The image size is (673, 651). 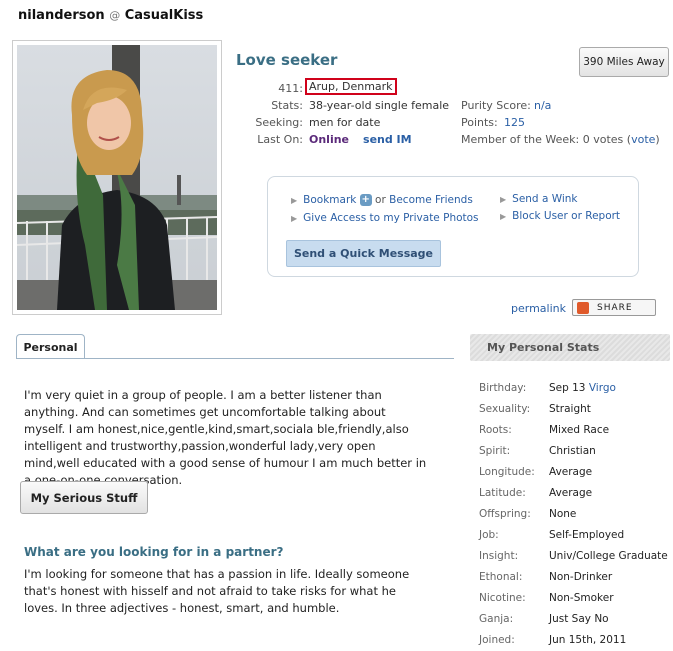 I want to click on stat-value: Univ/College Graduate, so click(x=608, y=556).